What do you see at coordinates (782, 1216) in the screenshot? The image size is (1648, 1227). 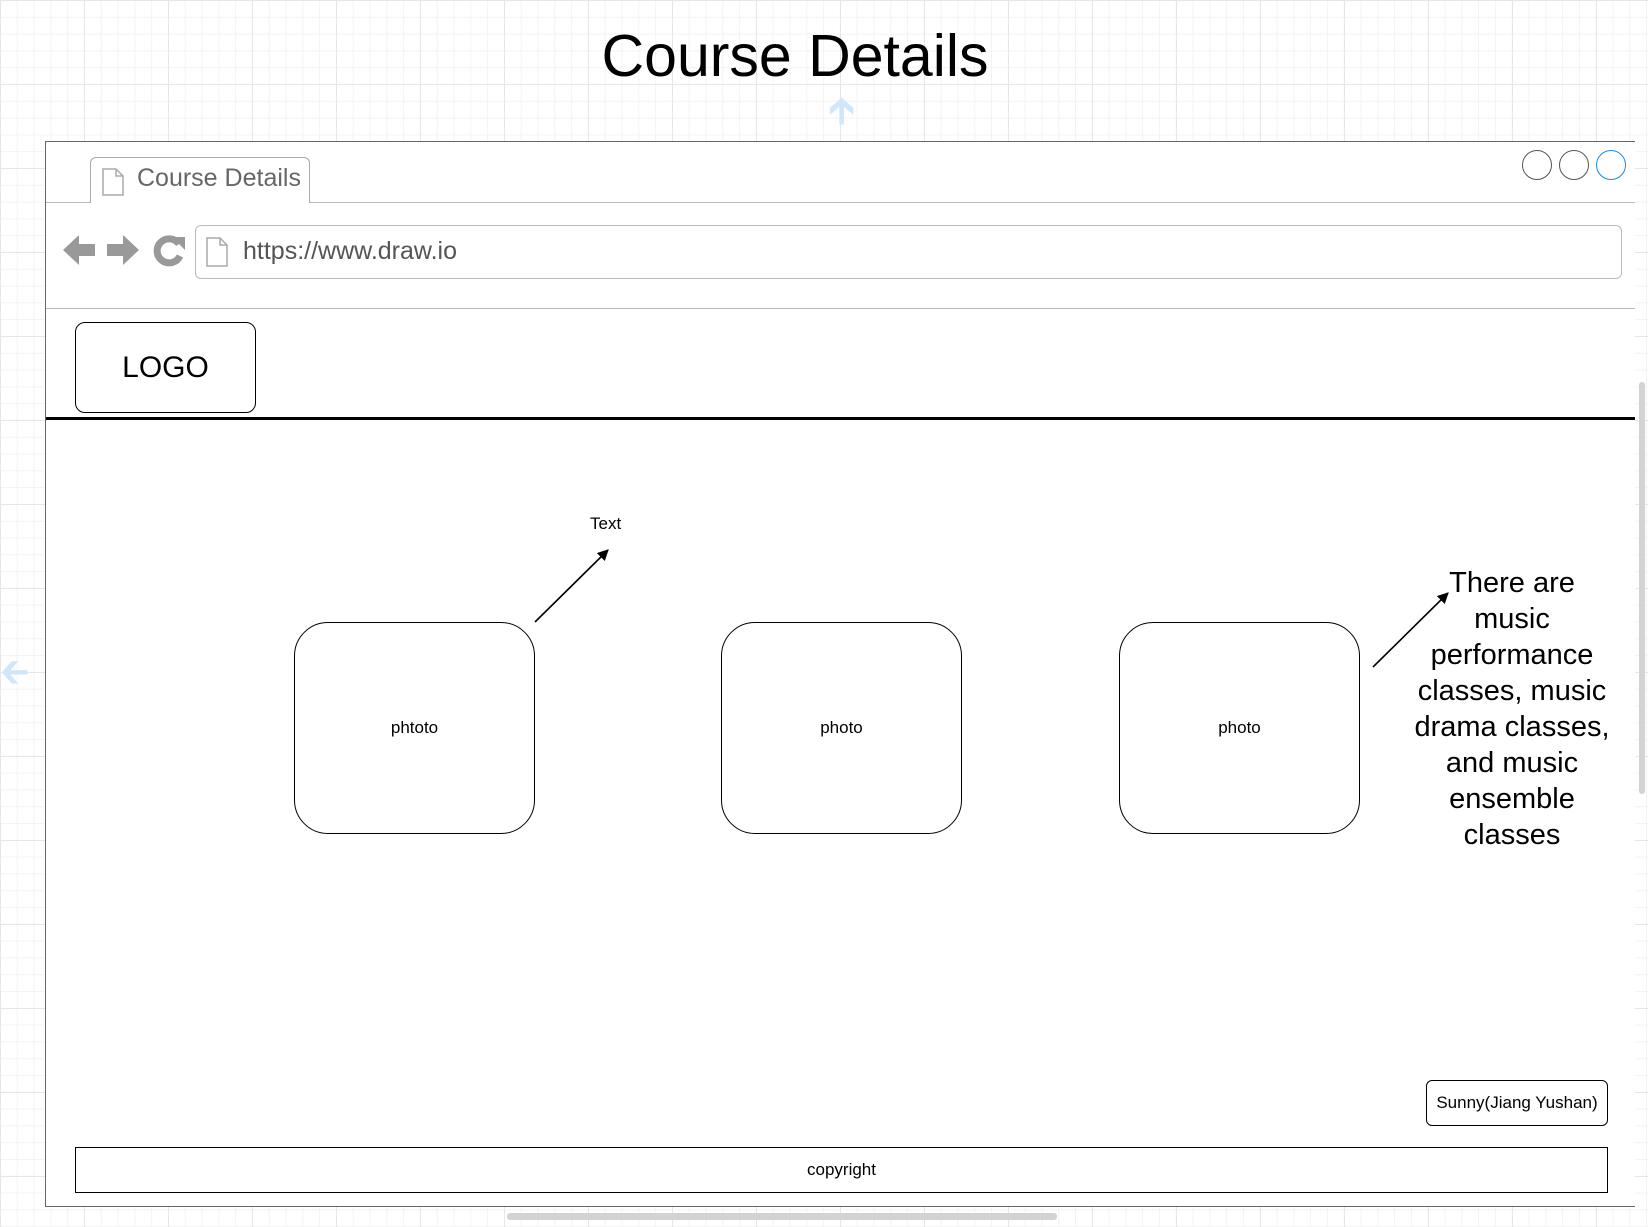 I see `horizontal-scrollbar` at bounding box center [782, 1216].